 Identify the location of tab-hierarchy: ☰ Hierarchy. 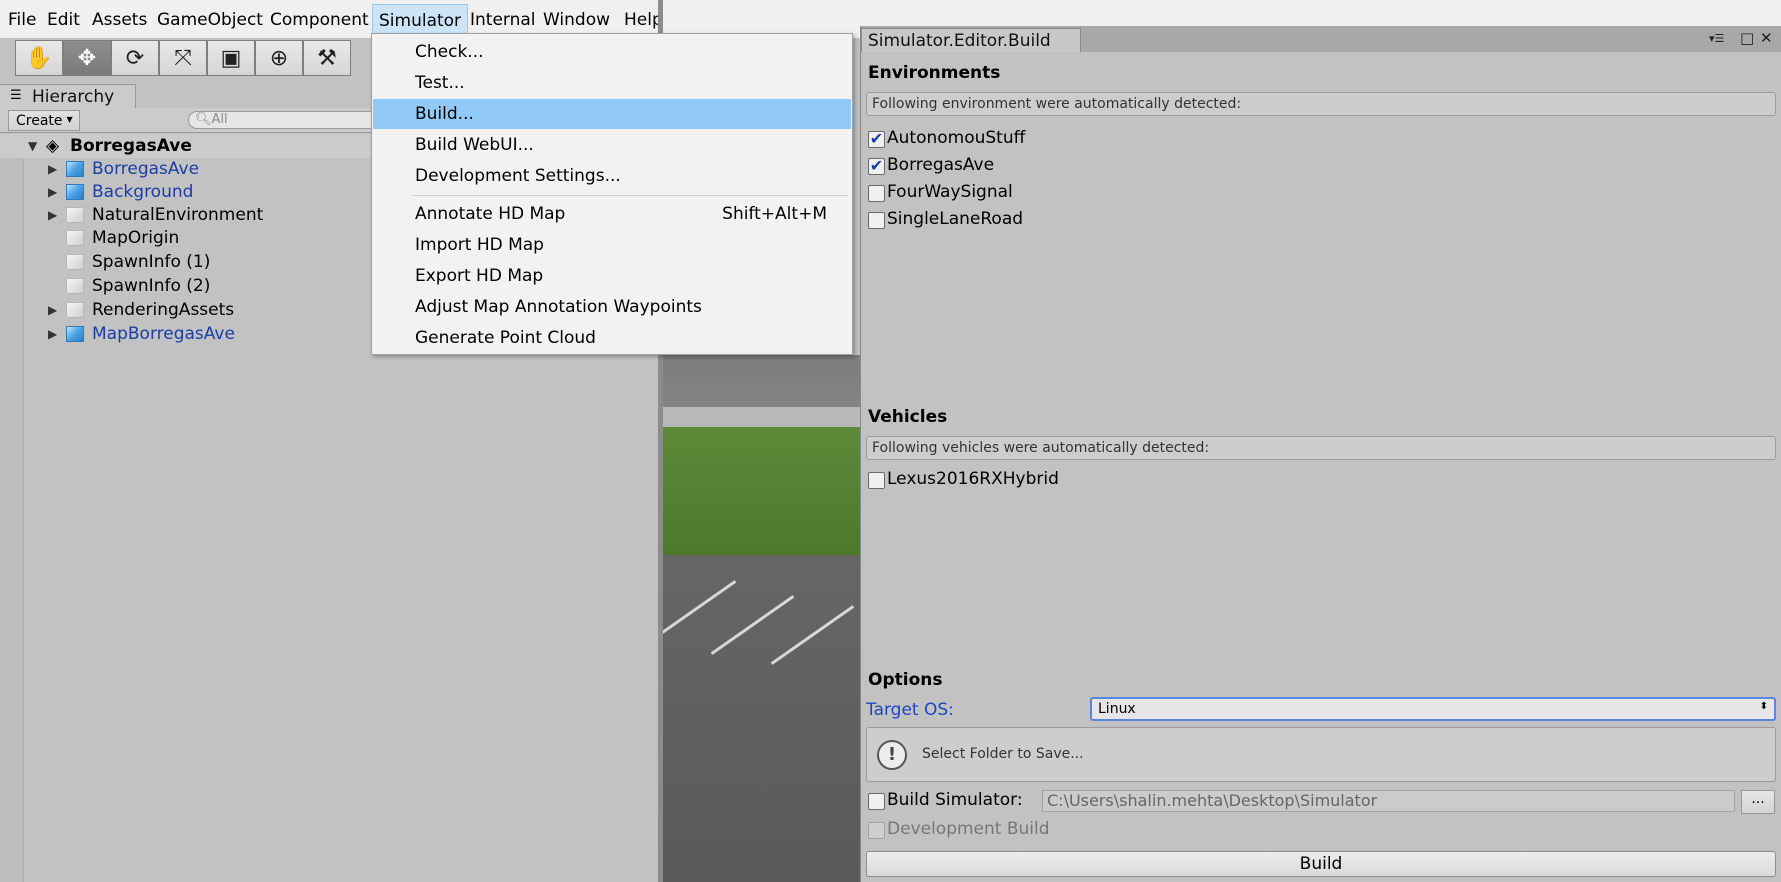
(68, 96).